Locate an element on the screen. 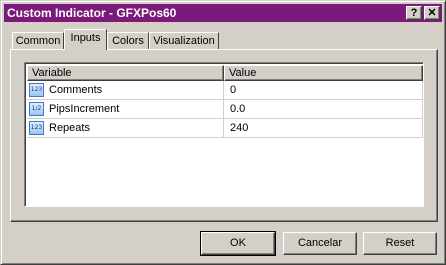 The width and height of the screenshot is (446, 265). window-title: Custom Indicator - GFXPos60 is located at coordinates (92, 13).